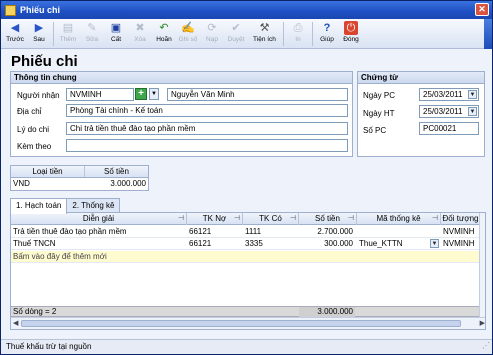 Image resolution: width=493 pixels, height=355 pixels. What do you see at coordinates (328, 219) in the screenshot?
I see `column-amount: Số tiền ⊣` at bounding box center [328, 219].